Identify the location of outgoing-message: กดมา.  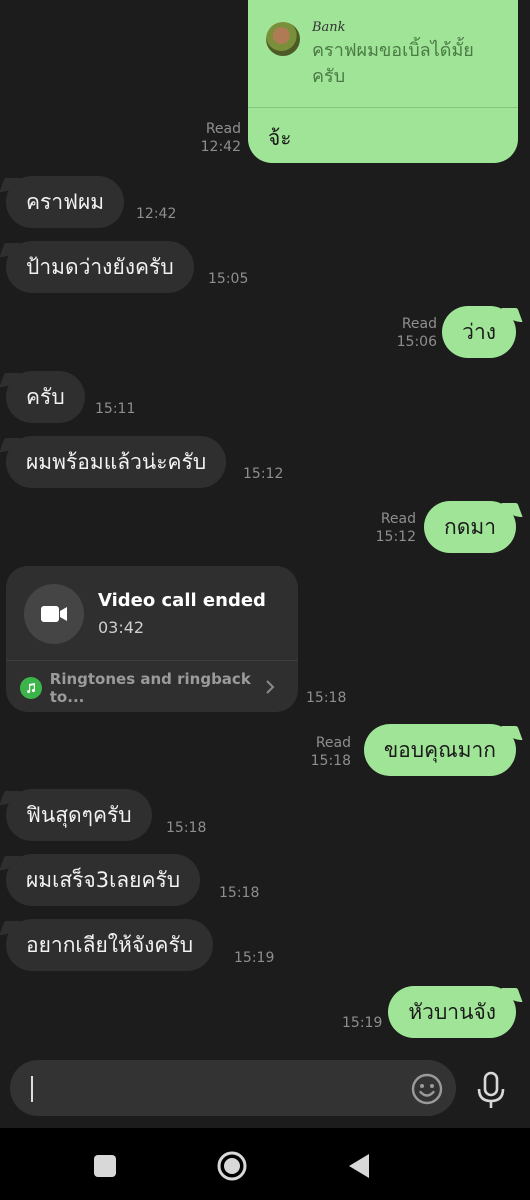
(470, 527).